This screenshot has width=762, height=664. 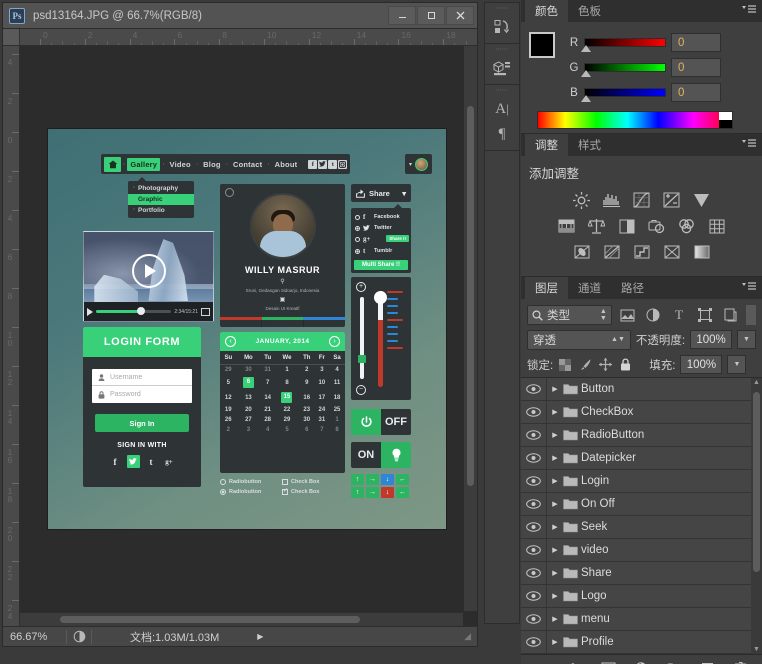 I want to click on exposure-icon, so click(x=672, y=200).